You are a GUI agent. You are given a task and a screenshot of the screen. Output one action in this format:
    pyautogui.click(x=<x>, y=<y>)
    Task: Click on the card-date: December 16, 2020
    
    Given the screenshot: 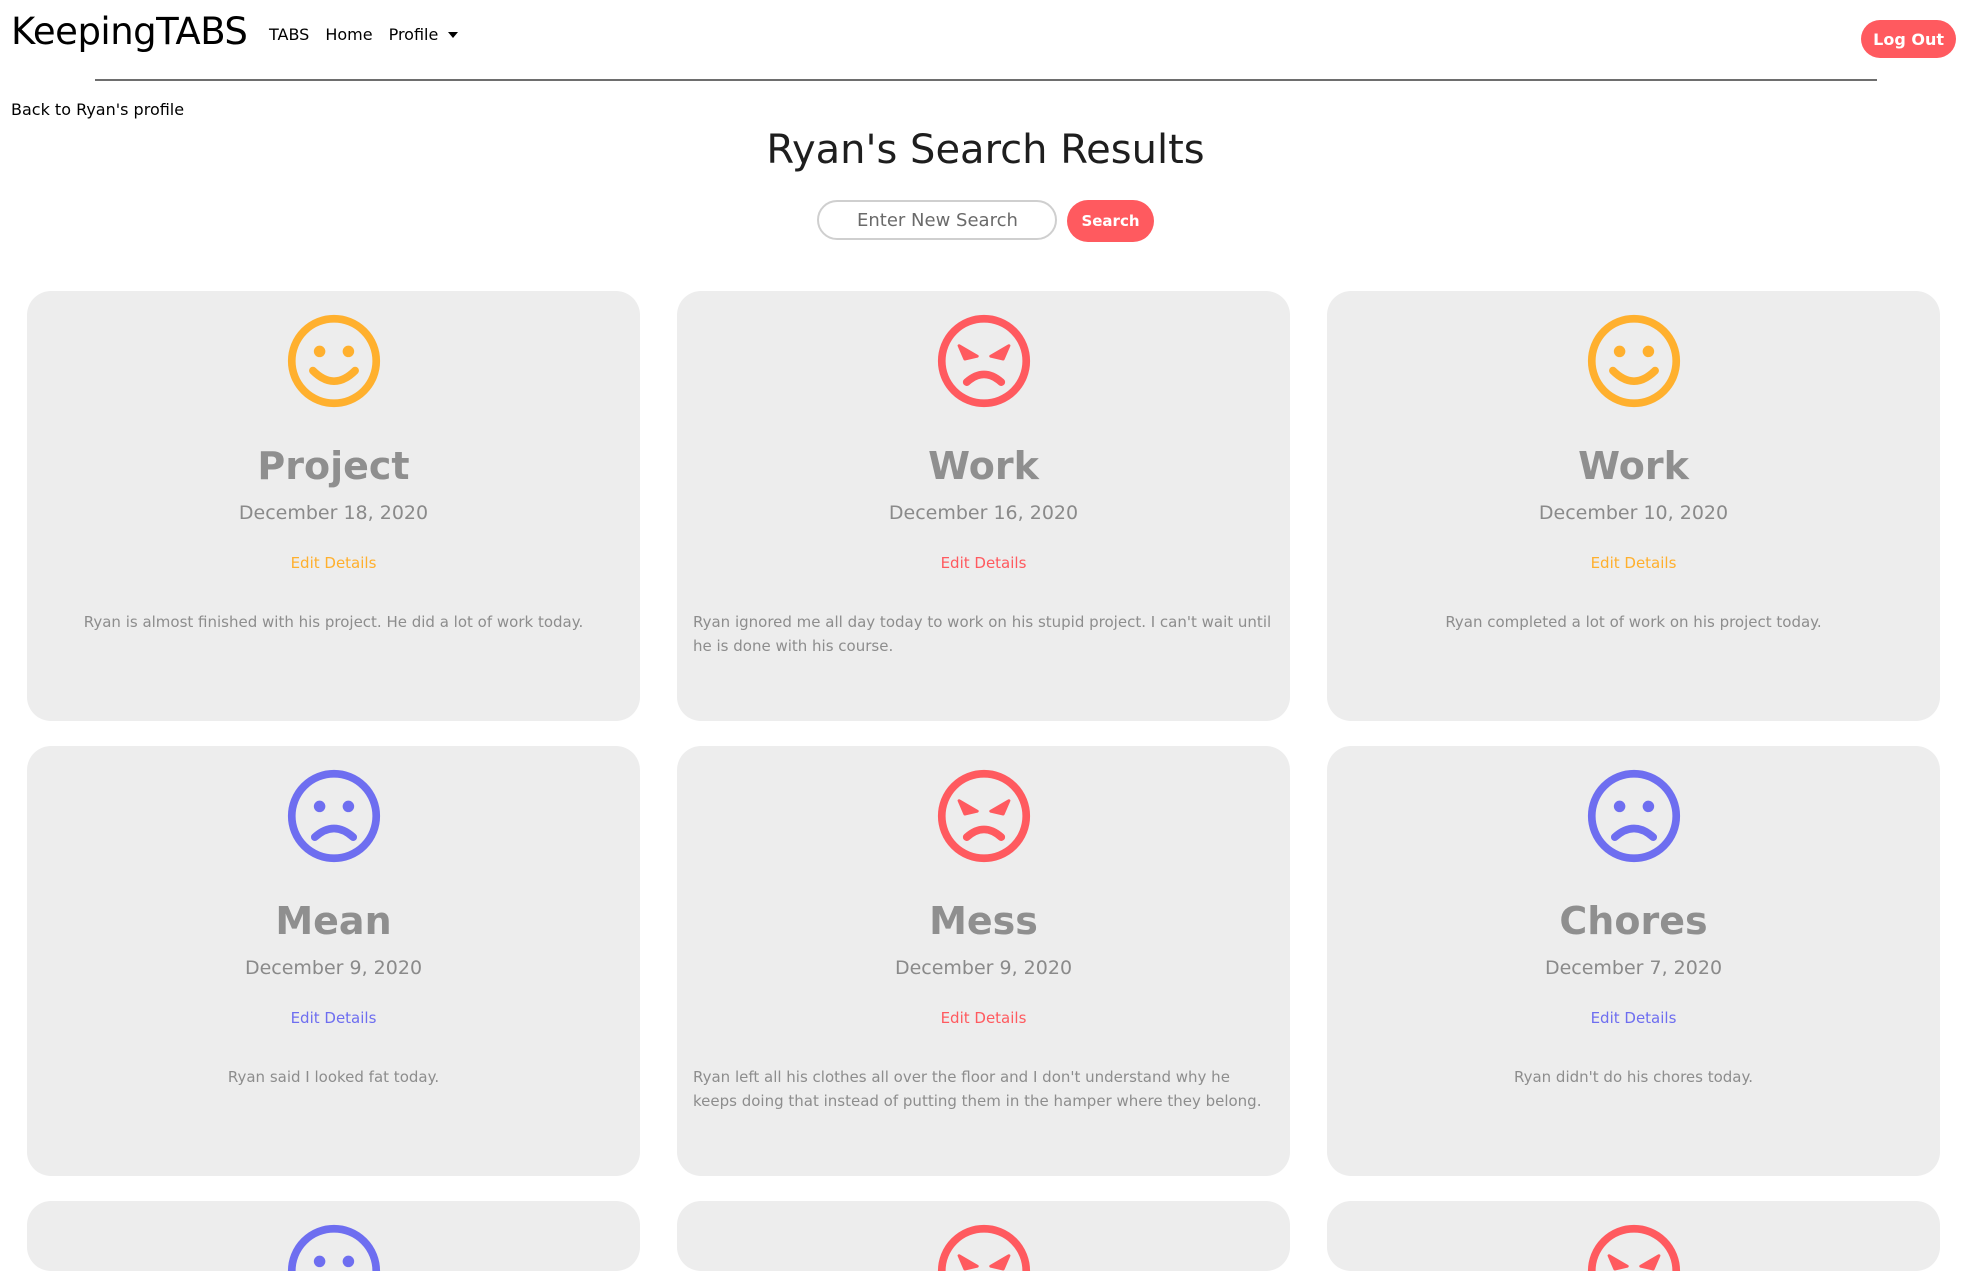 What is the action you would take?
    pyautogui.click(x=983, y=513)
    